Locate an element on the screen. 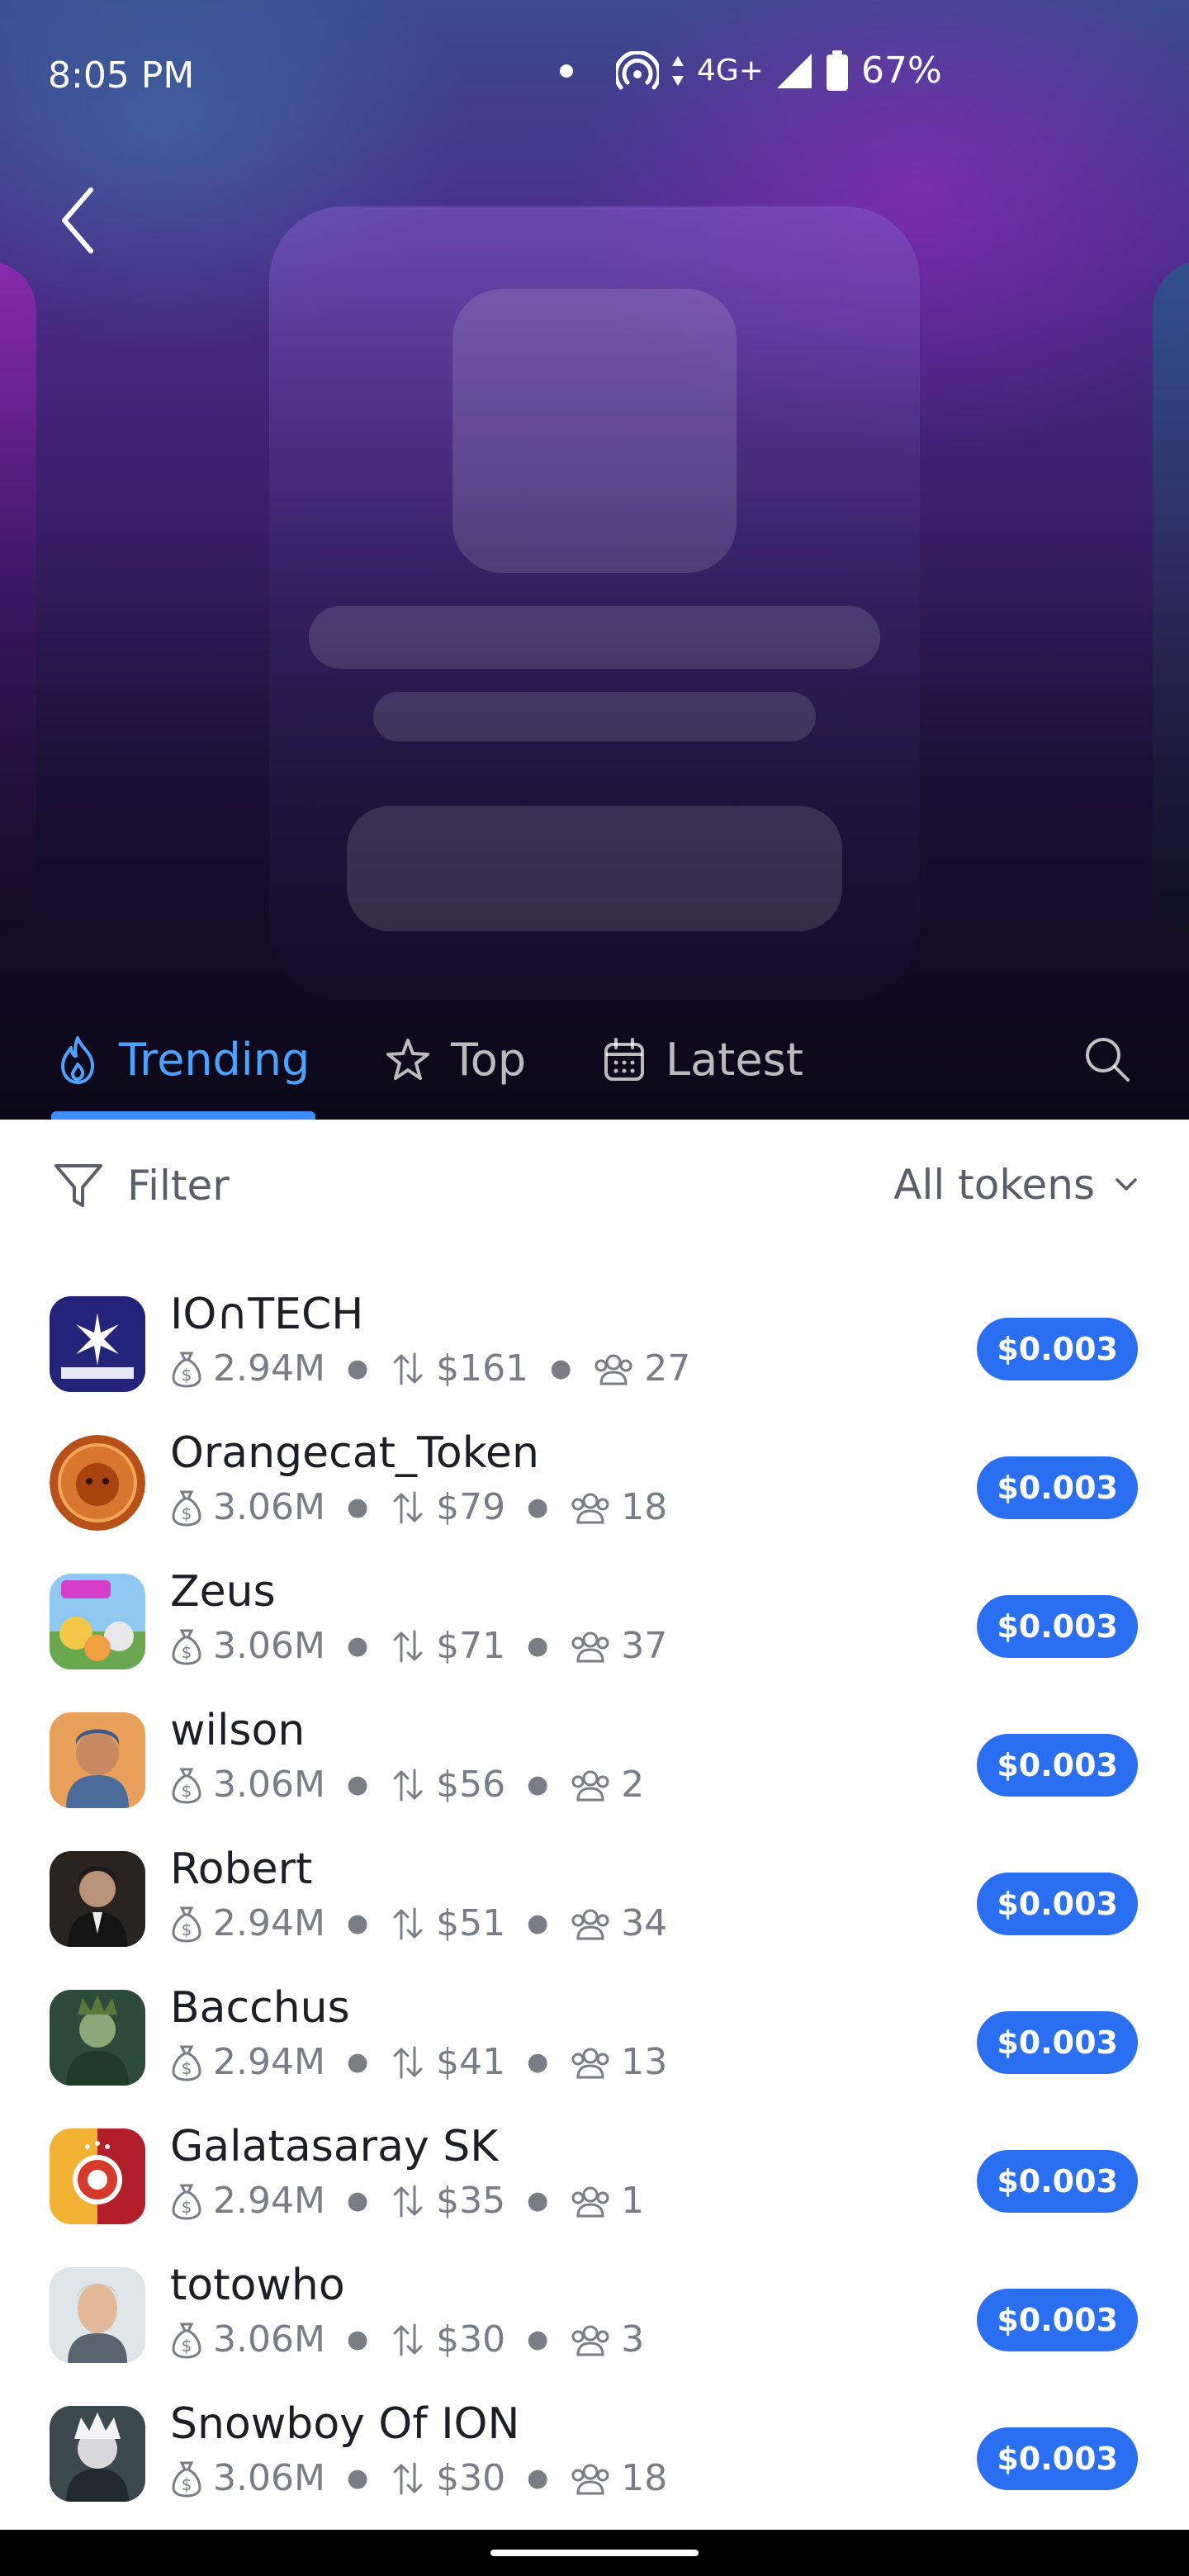 This screenshot has height=2576, width=1189. token-stats: $ 2.94M ● $51 ● 34 is located at coordinates (418, 1923).